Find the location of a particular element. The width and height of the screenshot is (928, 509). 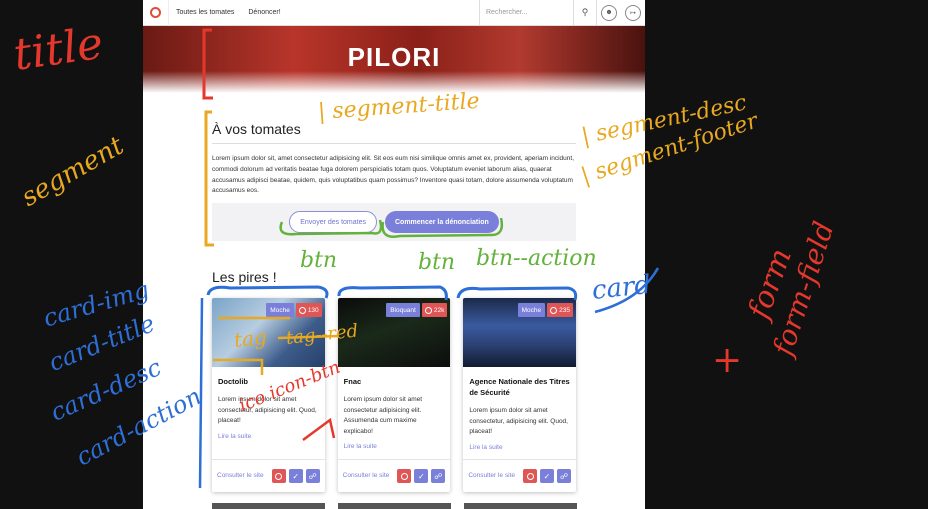

nav-link-all: Toutes les tomates is located at coordinates (205, 12).